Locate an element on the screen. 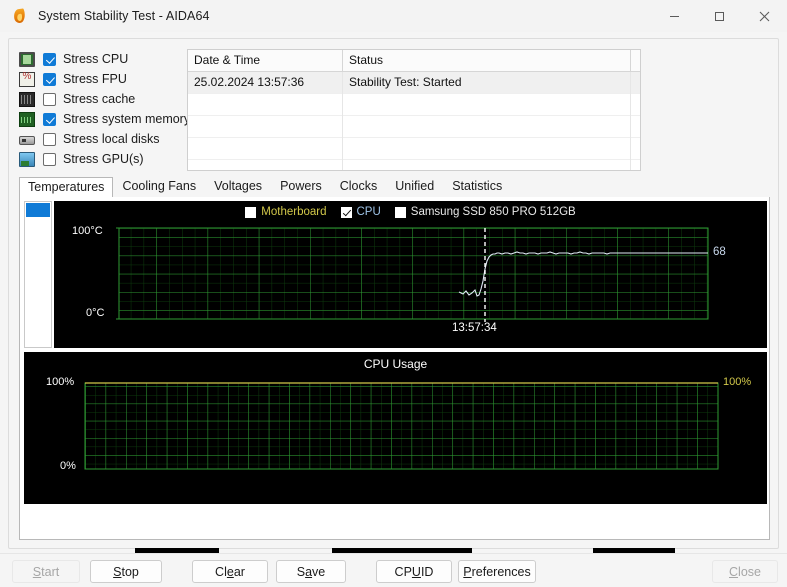 The width and height of the screenshot is (787, 587). clear-button-label: Cl is located at coordinates (221, 571).